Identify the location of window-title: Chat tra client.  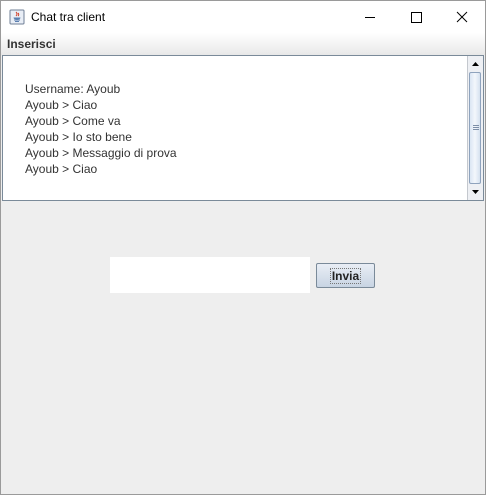
(68, 17).